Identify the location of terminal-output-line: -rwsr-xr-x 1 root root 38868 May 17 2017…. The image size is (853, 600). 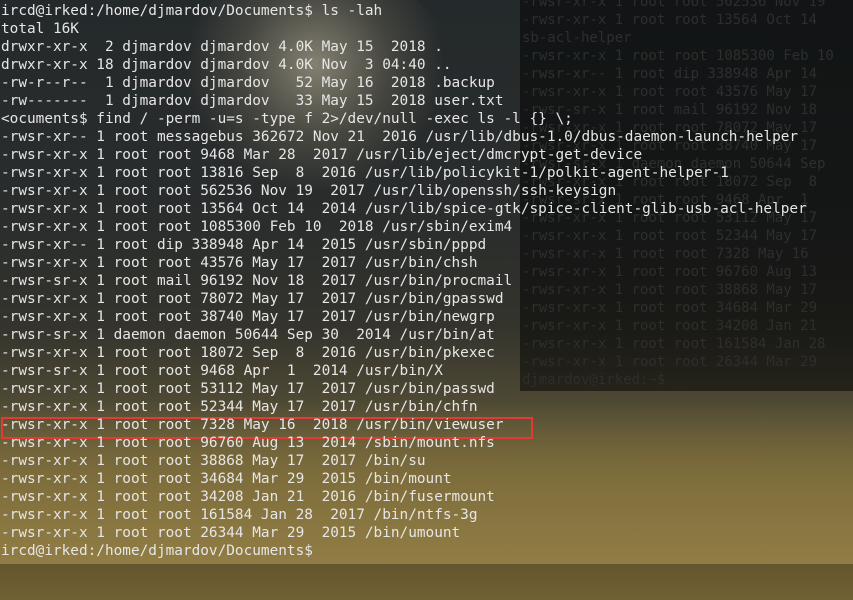
(213, 461).